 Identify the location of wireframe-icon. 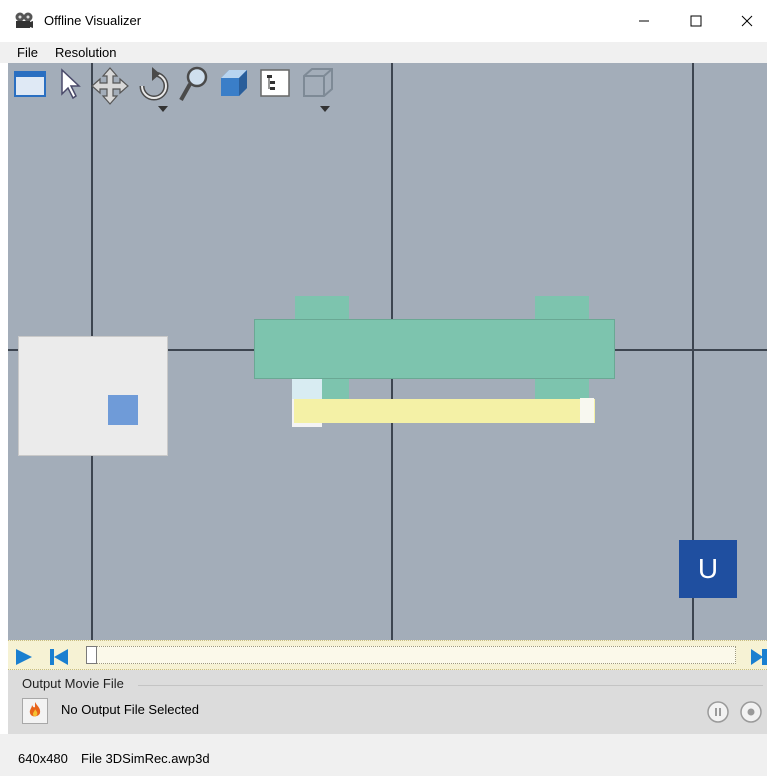
(318, 89).